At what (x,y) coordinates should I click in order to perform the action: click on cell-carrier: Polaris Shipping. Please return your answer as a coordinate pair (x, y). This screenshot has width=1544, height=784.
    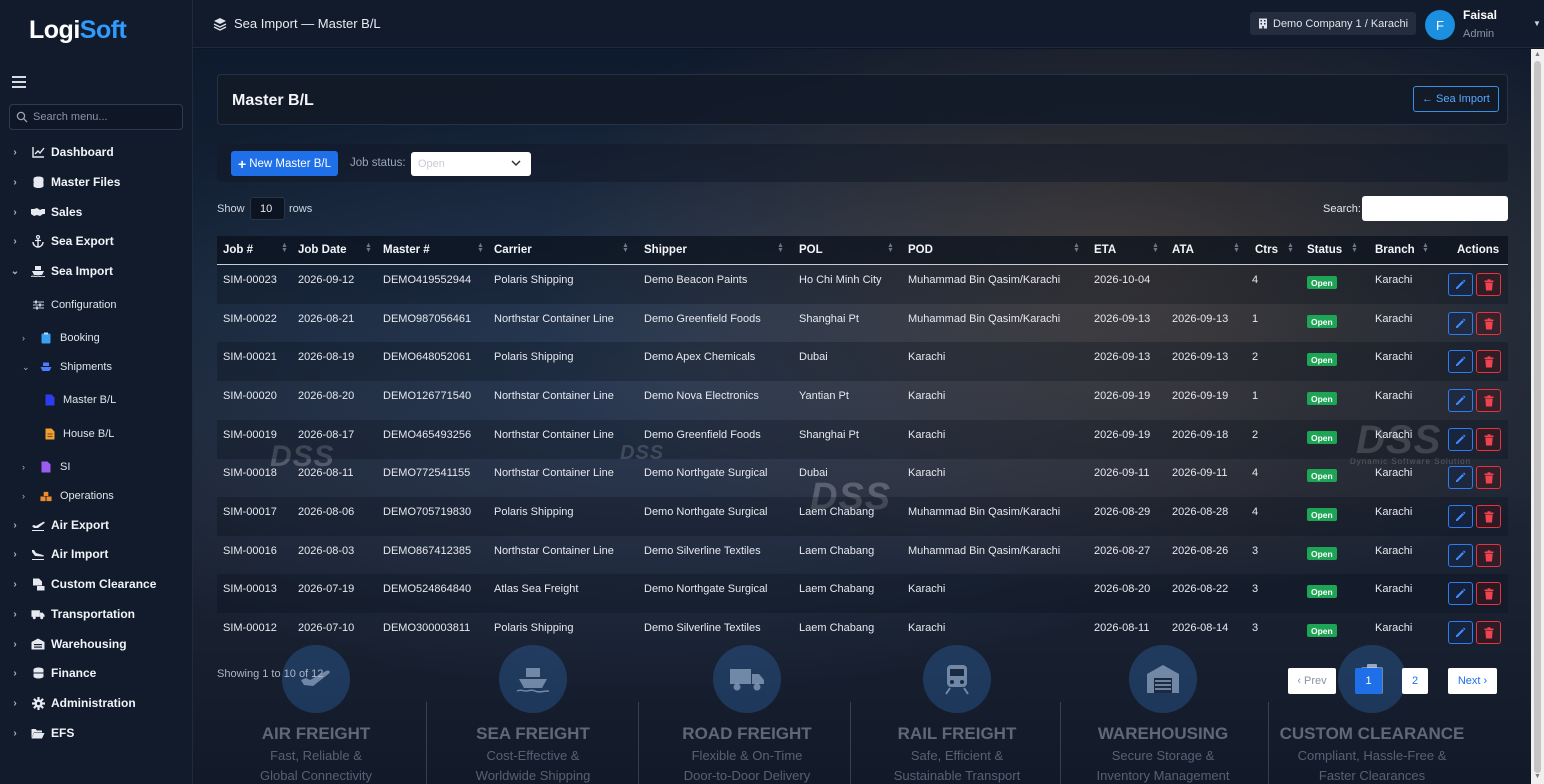
    Looking at the image, I should click on (534, 280).